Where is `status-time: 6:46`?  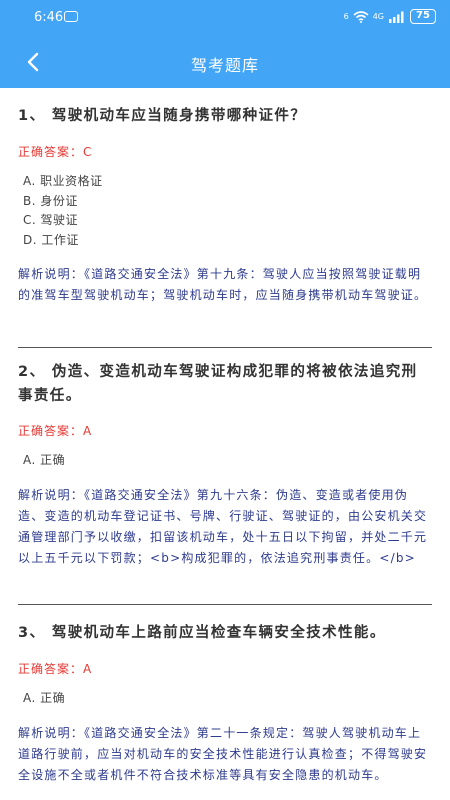 status-time: 6:46 is located at coordinates (49, 17).